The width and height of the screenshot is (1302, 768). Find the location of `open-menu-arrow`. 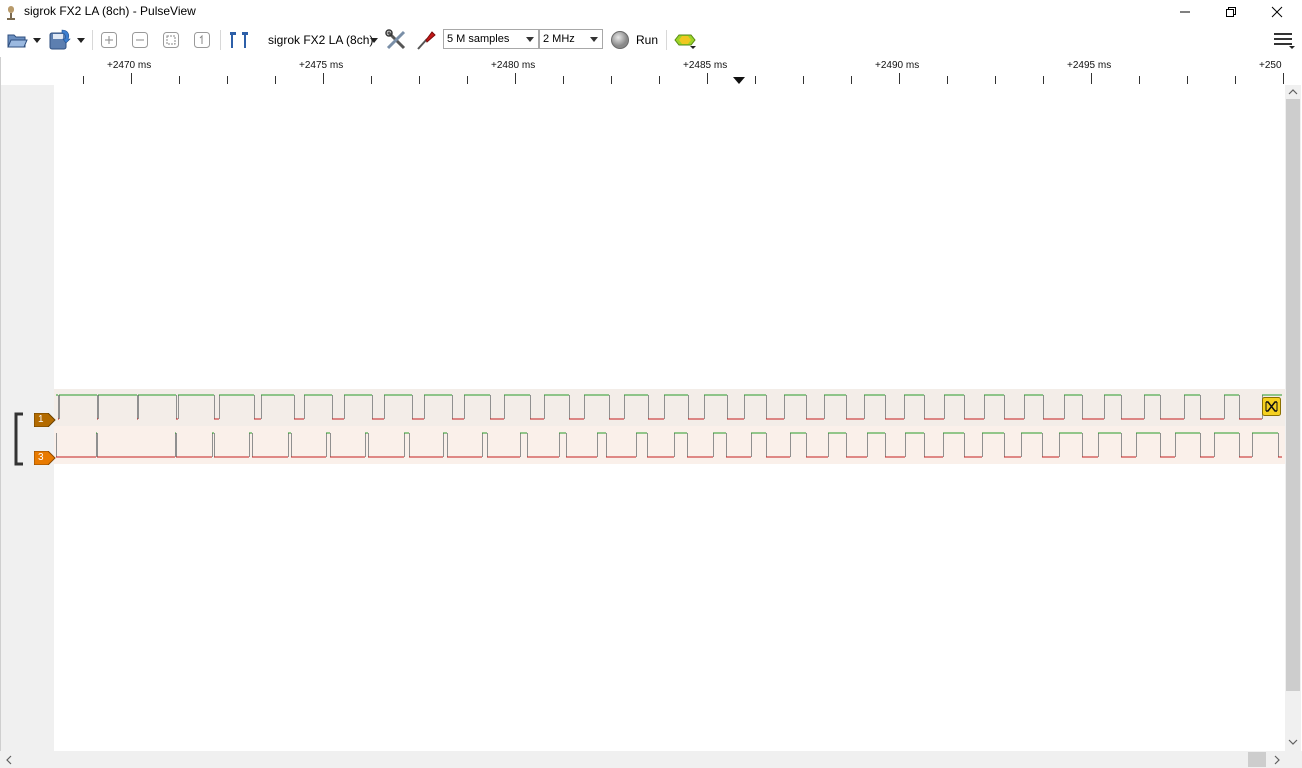

open-menu-arrow is located at coordinates (37, 40).